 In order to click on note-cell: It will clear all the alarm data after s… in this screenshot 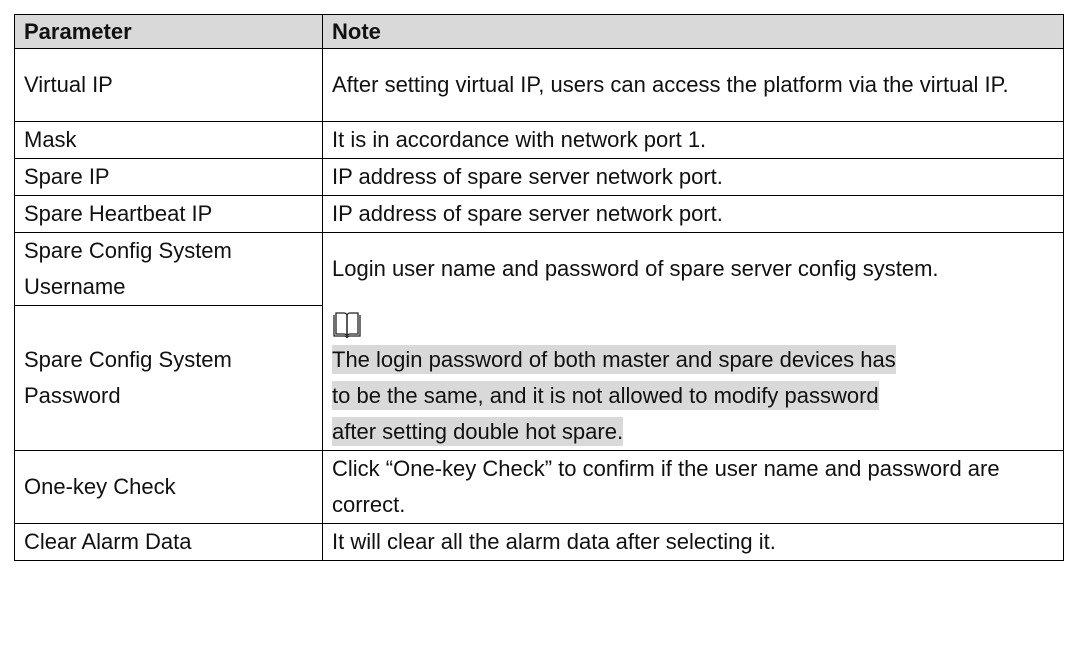, I will do `click(693, 542)`.